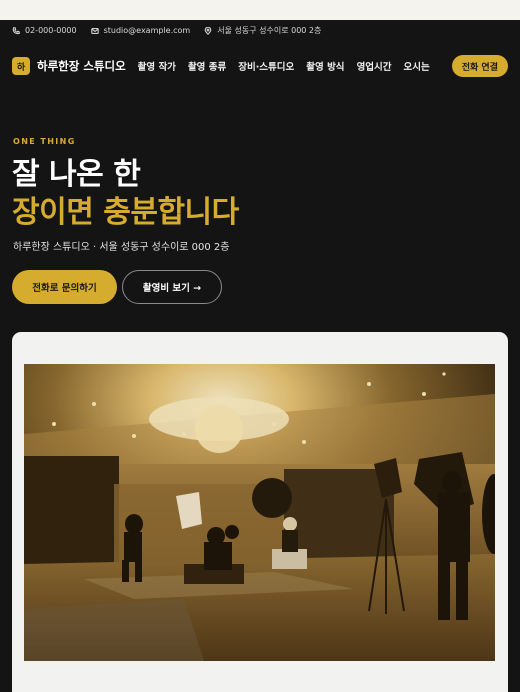 The image size is (520, 692). What do you see at coordinates (51, 30) in the screenshot?
I see `contact-phone-text: 02-000-0000` at bounding box center [51, 30].